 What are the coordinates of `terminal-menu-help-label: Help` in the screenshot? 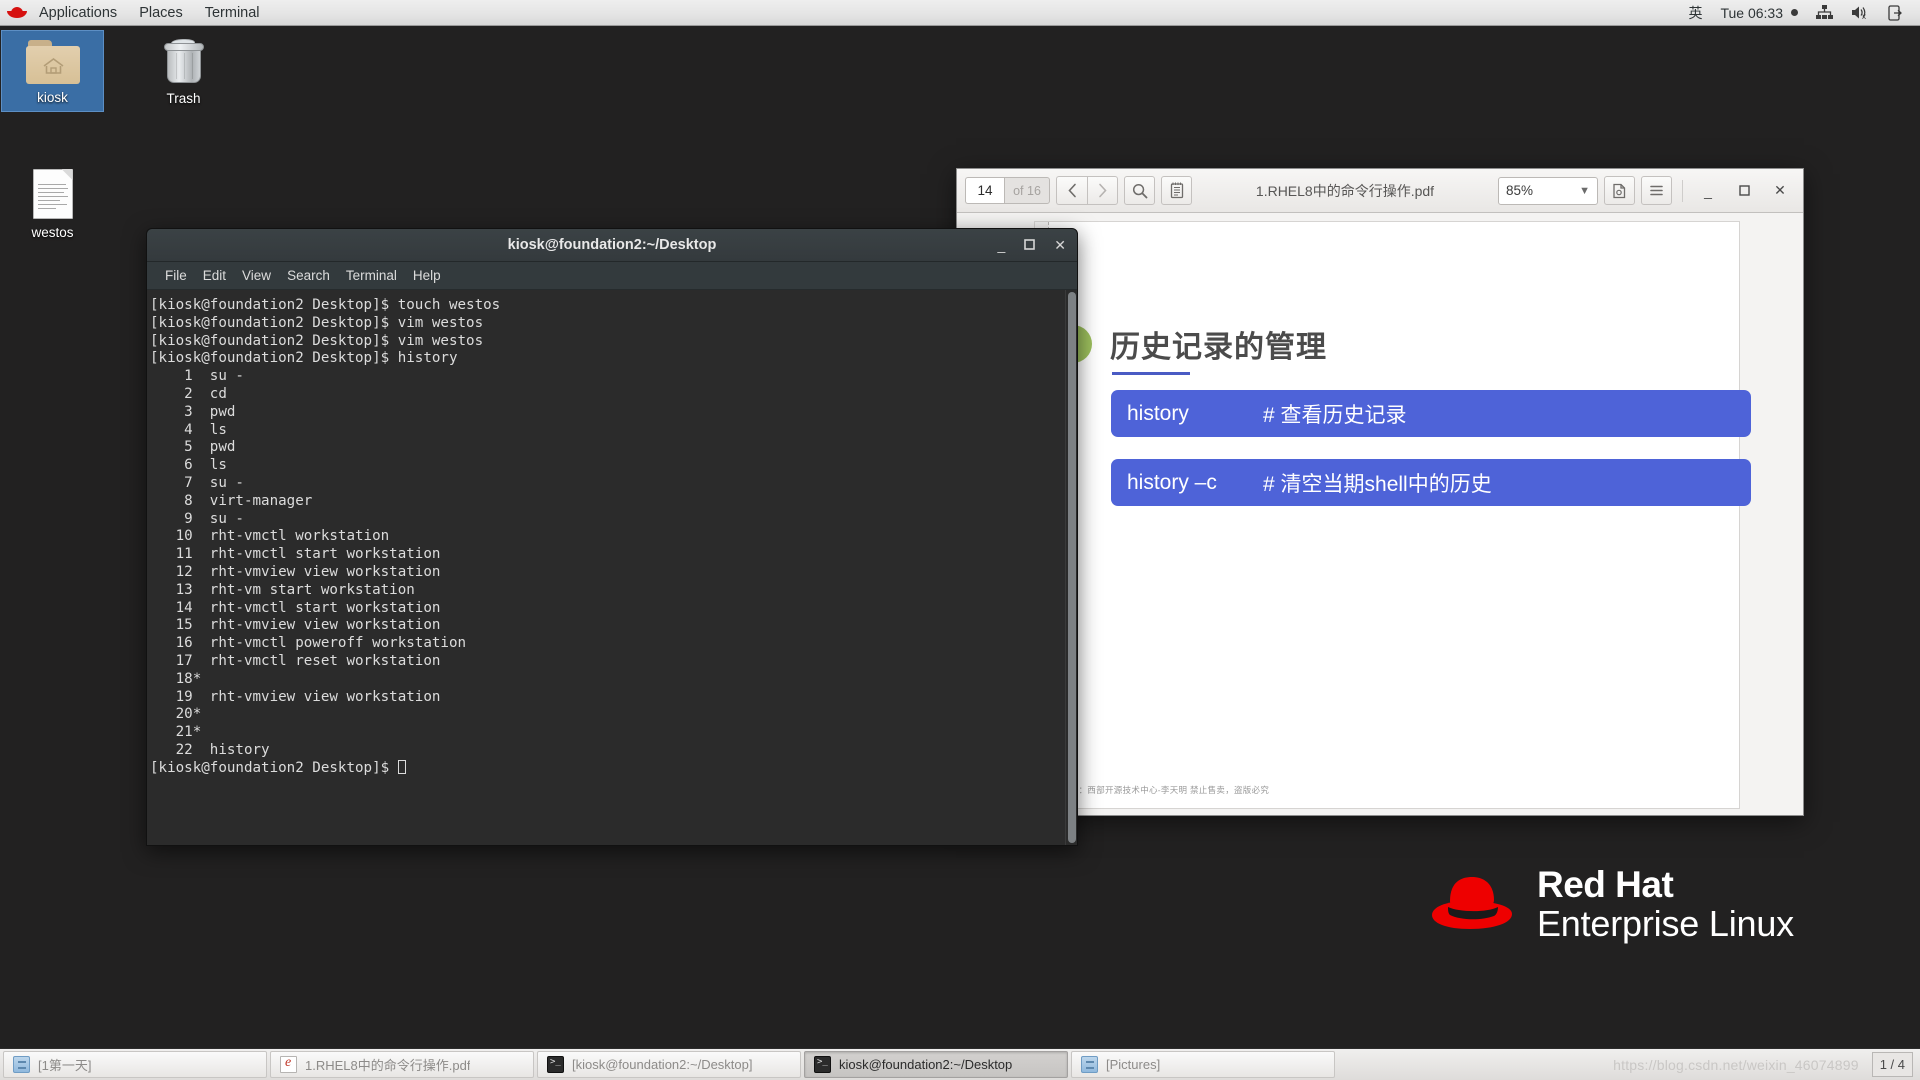 It's located at (426, 275).